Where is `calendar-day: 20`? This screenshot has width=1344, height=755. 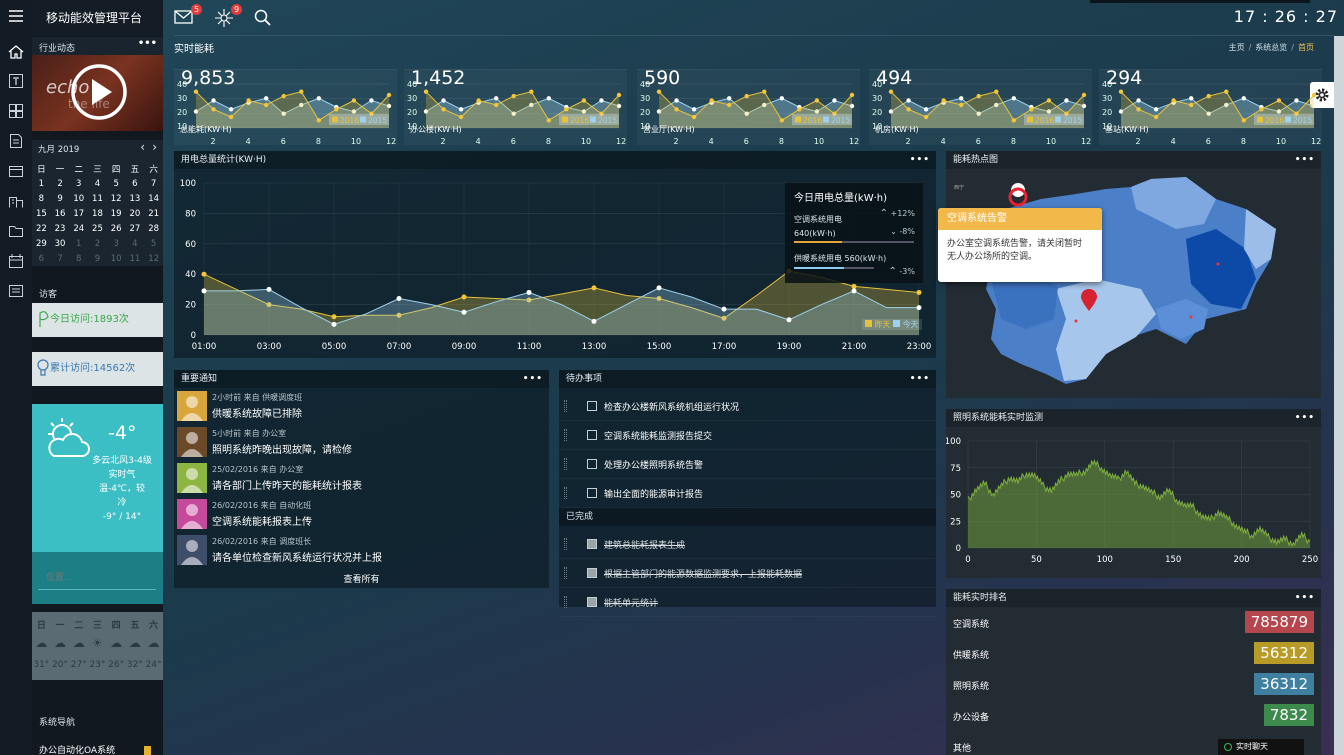 calendar-day: 20 is located at coordinates (135, 213).